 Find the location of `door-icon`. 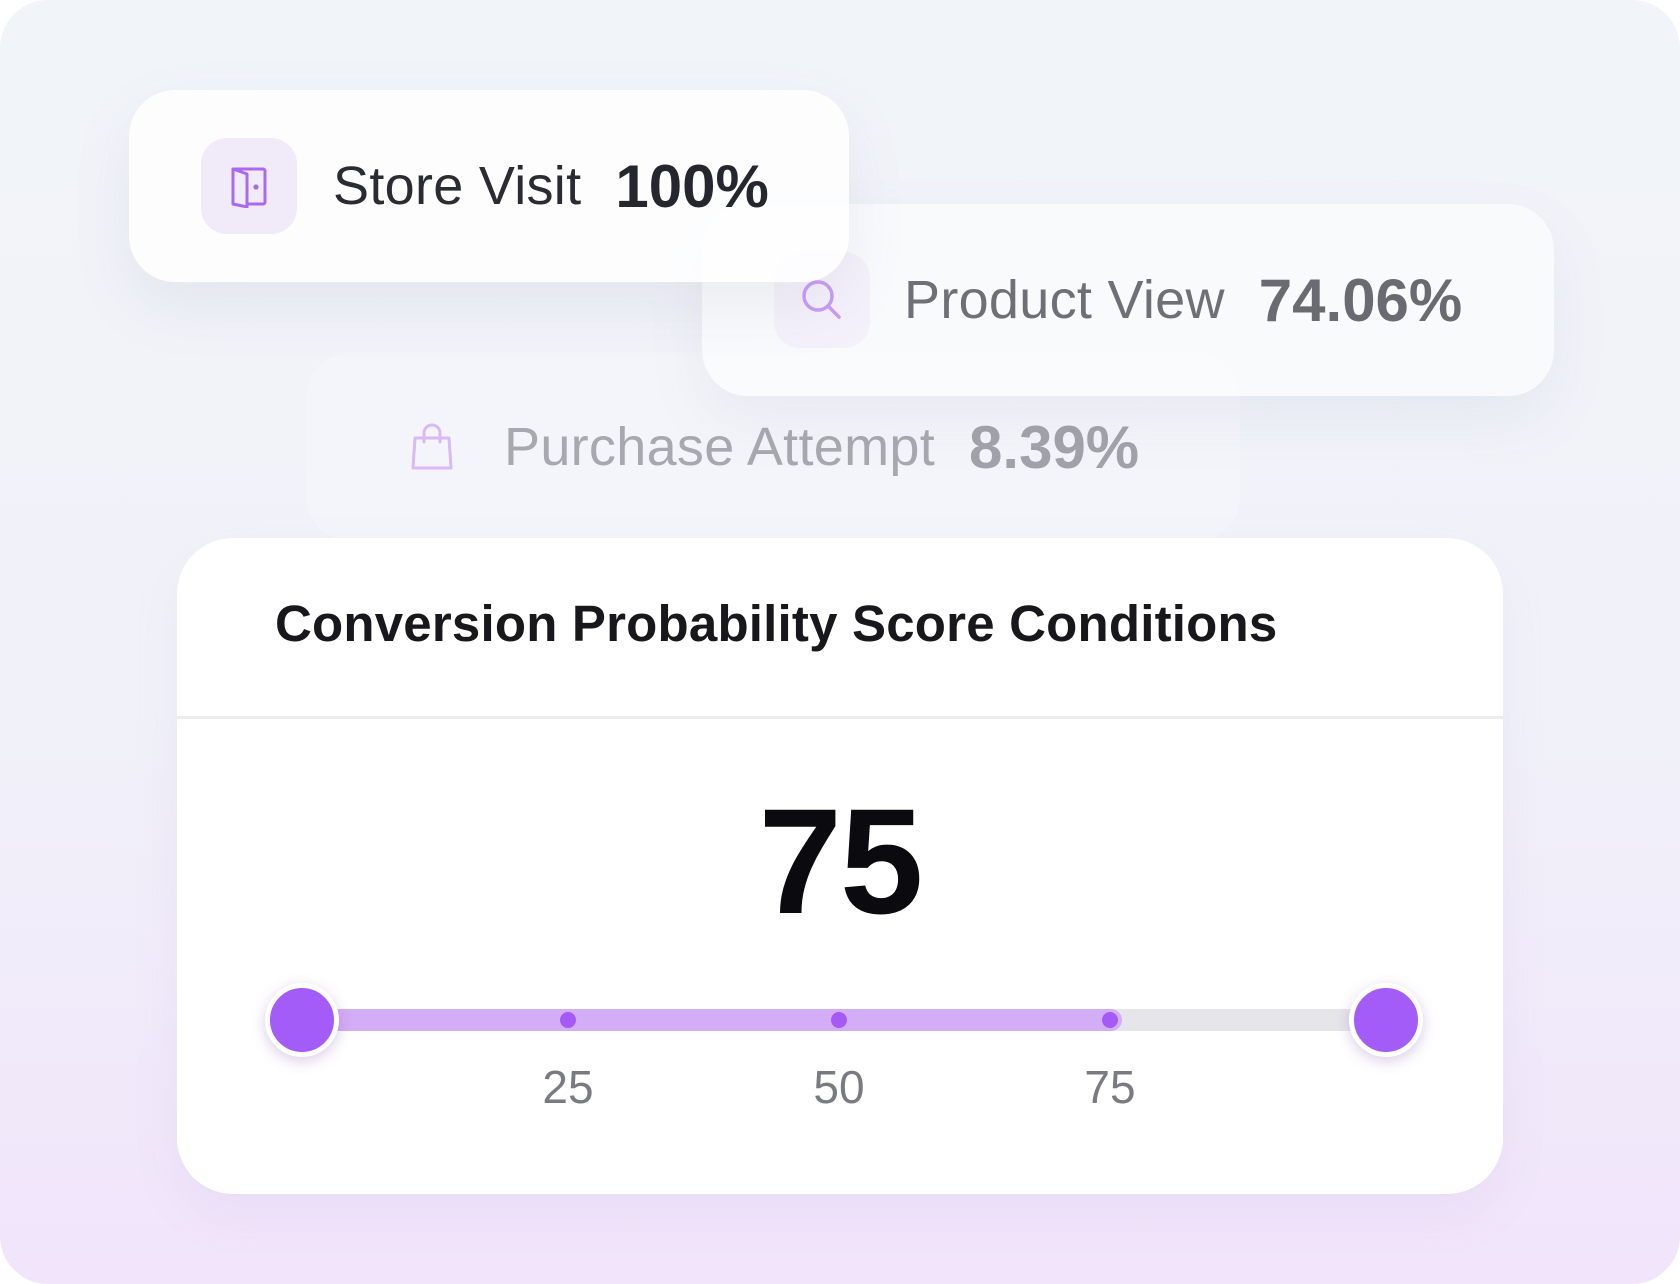

door-icon is located at coordinates (249, 186).